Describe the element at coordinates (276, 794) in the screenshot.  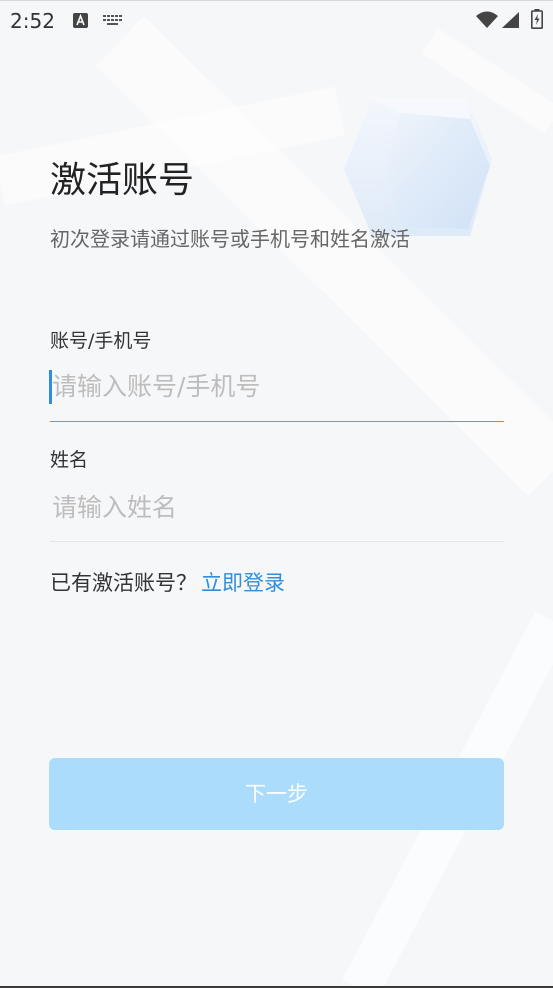
I see `next-step-button: 下一步` at that location.